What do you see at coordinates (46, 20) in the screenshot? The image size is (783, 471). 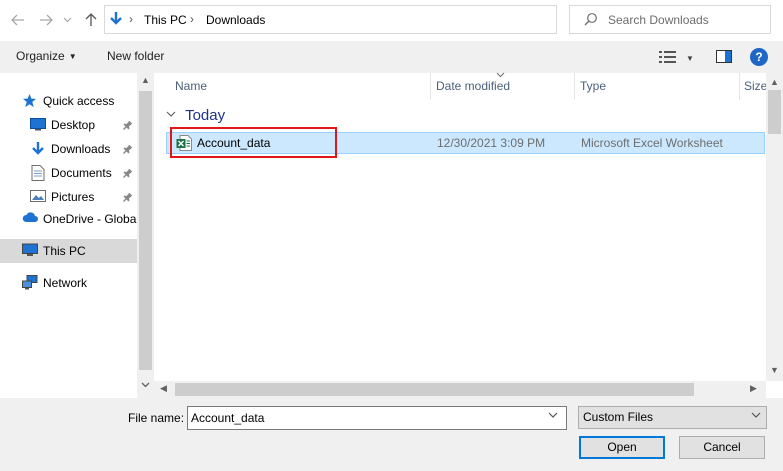 I see `forward-arrow-icon` at bounding box center [46, 20].